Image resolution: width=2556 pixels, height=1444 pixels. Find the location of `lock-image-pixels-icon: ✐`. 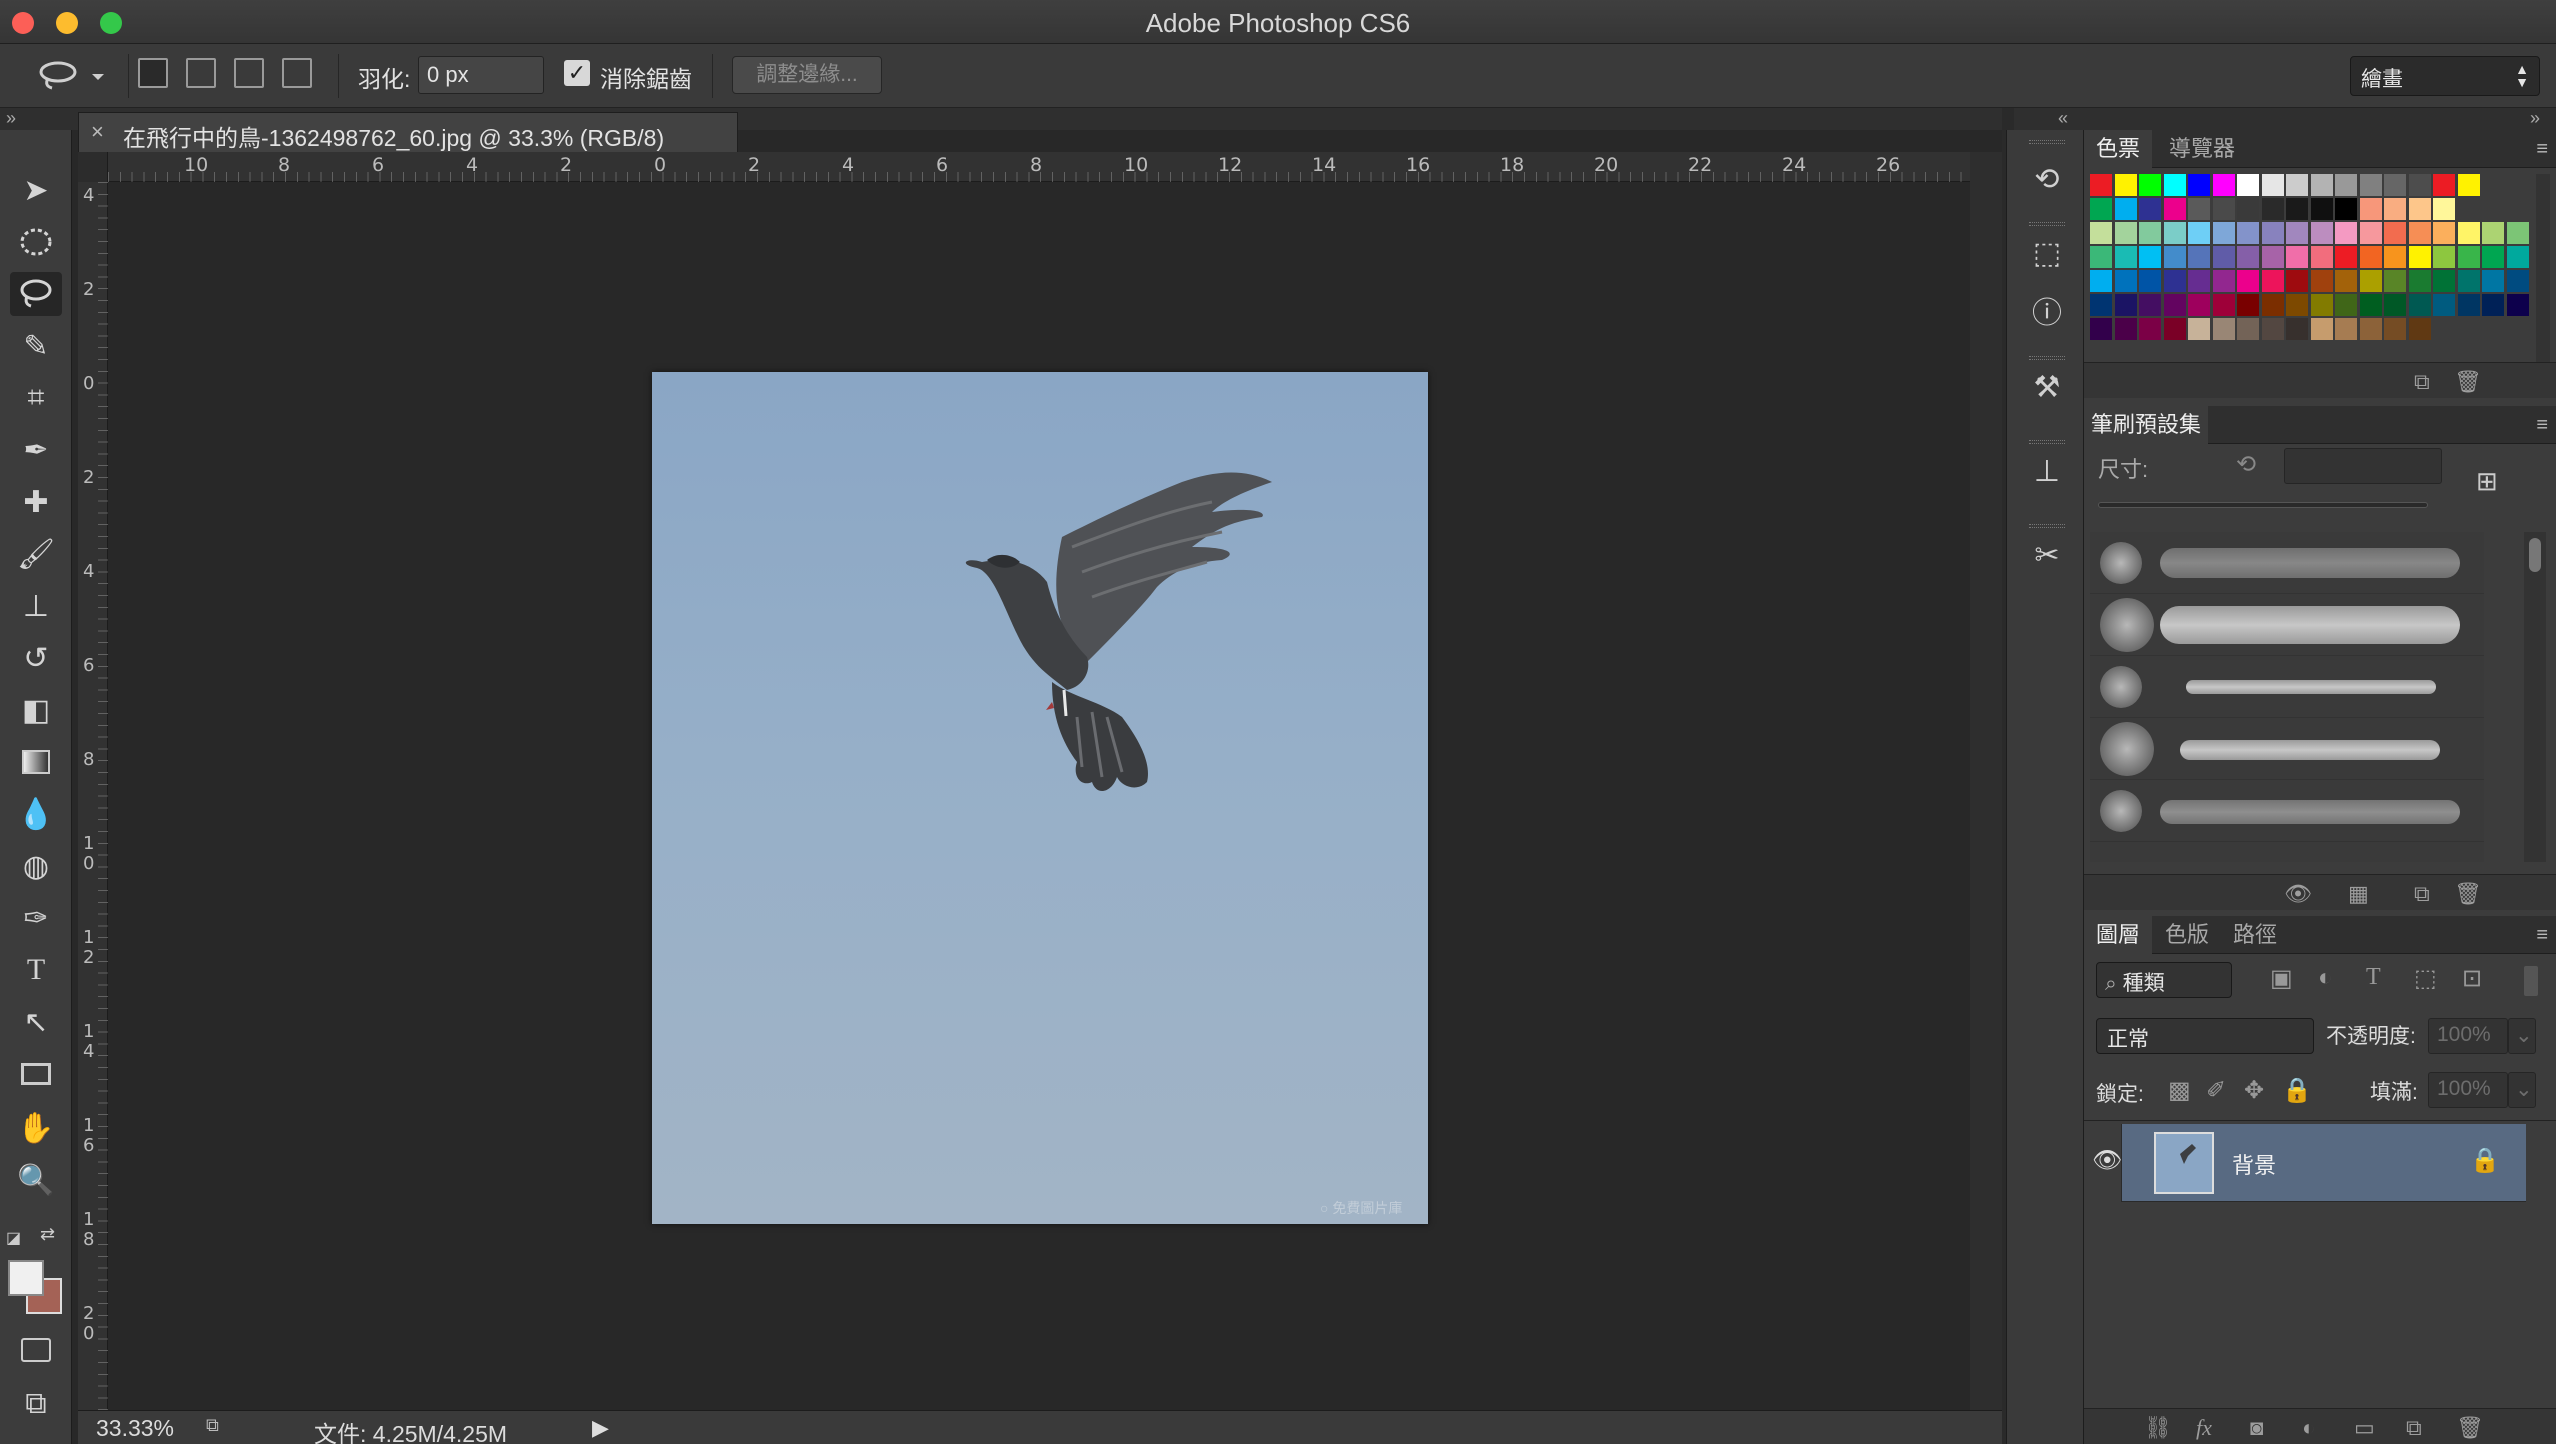

lock-image-pixels-icon: ✐ is located at coordinates (2216, 1090).